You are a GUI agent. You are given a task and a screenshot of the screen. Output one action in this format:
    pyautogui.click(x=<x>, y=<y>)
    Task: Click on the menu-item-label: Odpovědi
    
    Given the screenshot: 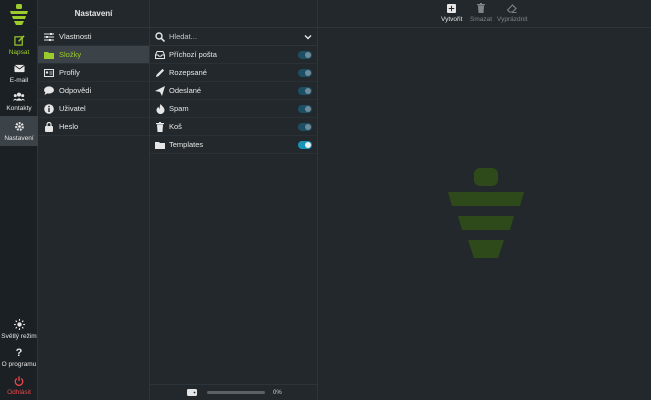 What is the action you would take?
    pyautogui.click(x=75, y=90)
    